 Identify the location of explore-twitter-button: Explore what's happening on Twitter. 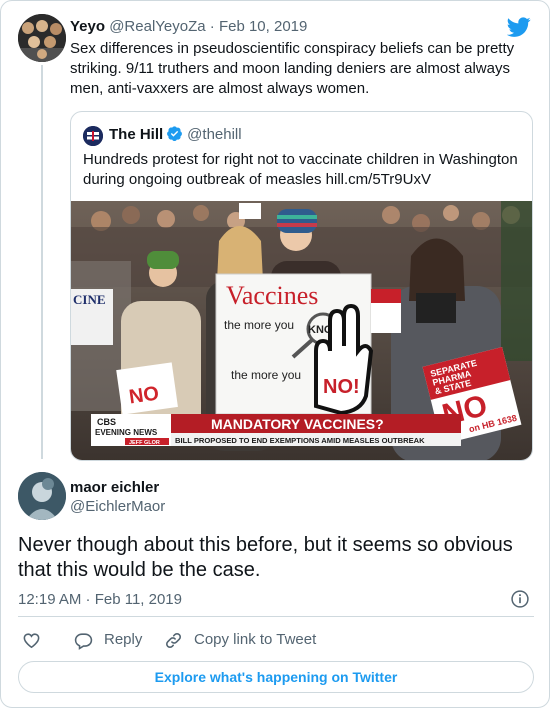
(276, 677).